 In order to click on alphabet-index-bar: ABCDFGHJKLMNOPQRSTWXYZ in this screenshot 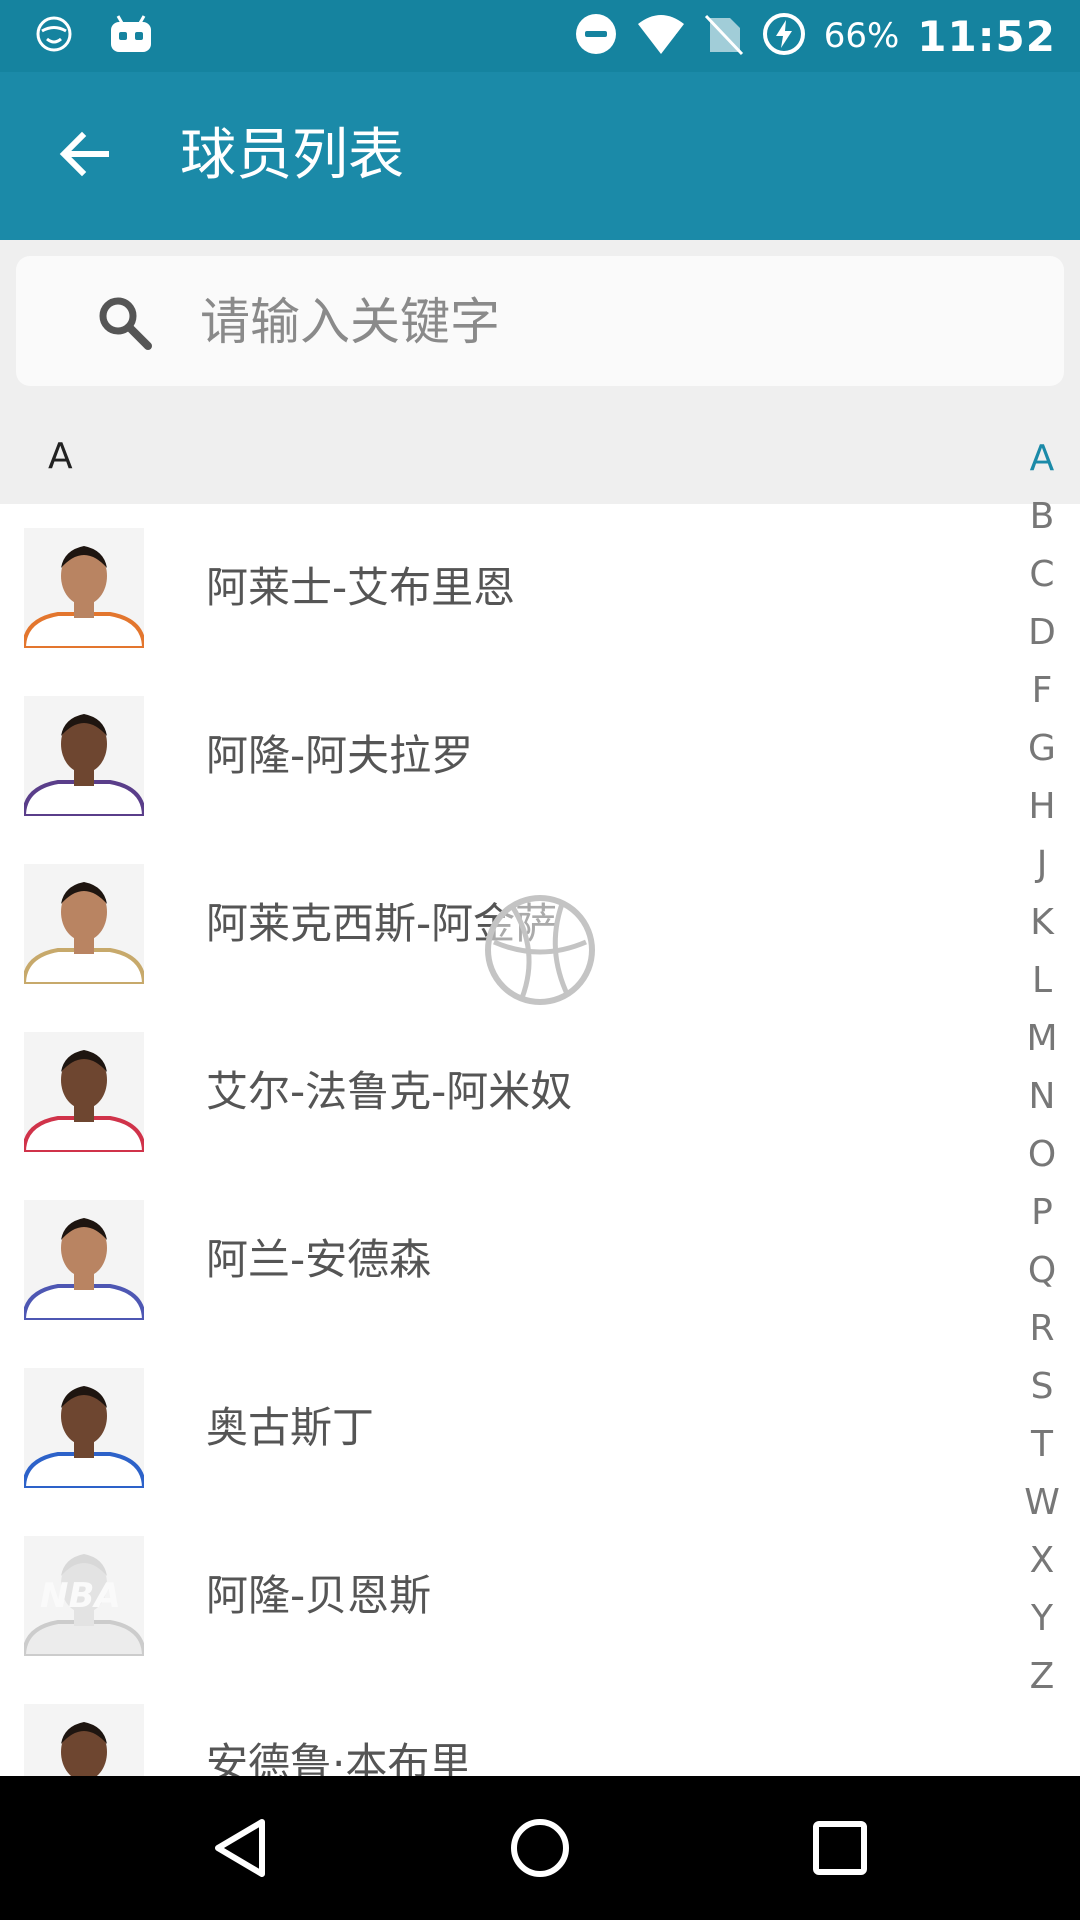, I will do `click(1042, 1083)`.